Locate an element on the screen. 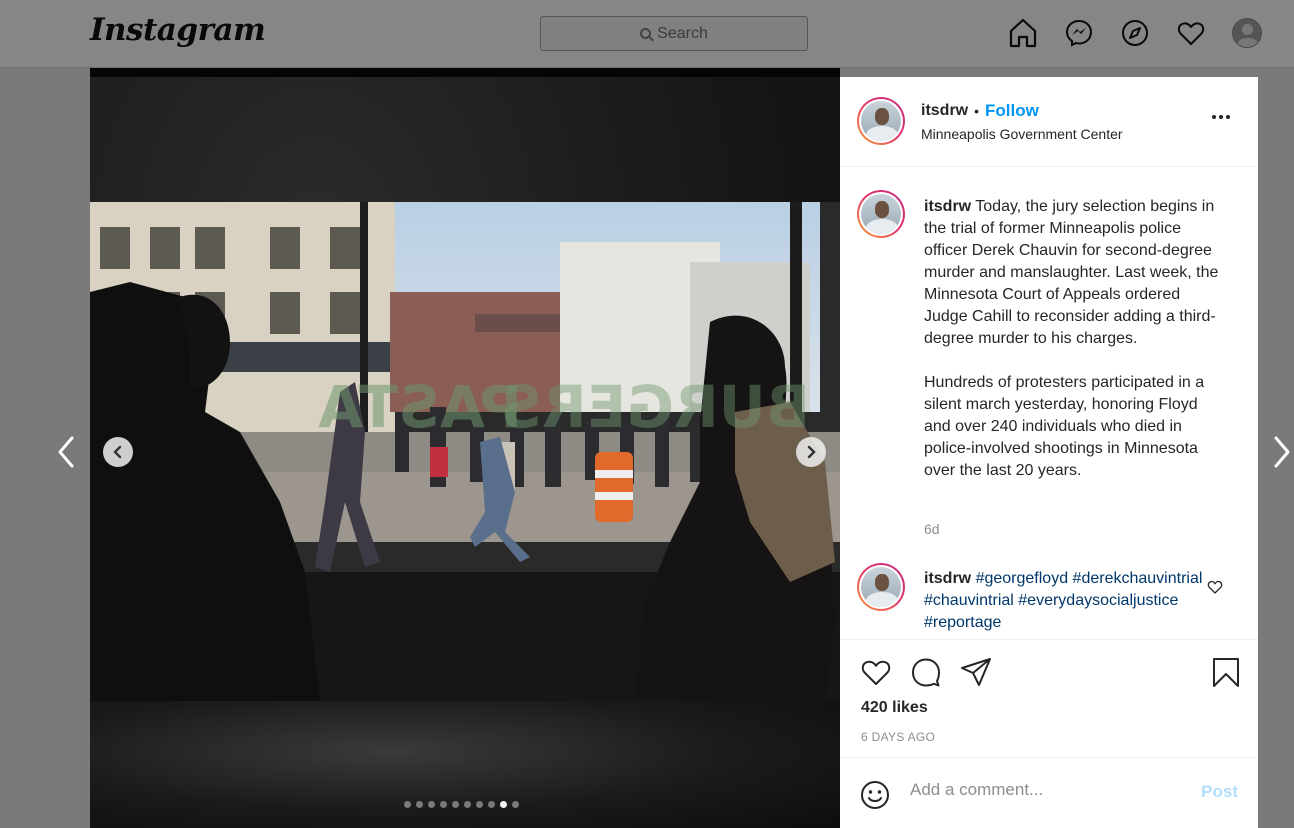 This screenshot has height=828, width=1294. hashtag-link: #chauvintrial is located at coordinates (969, 600).